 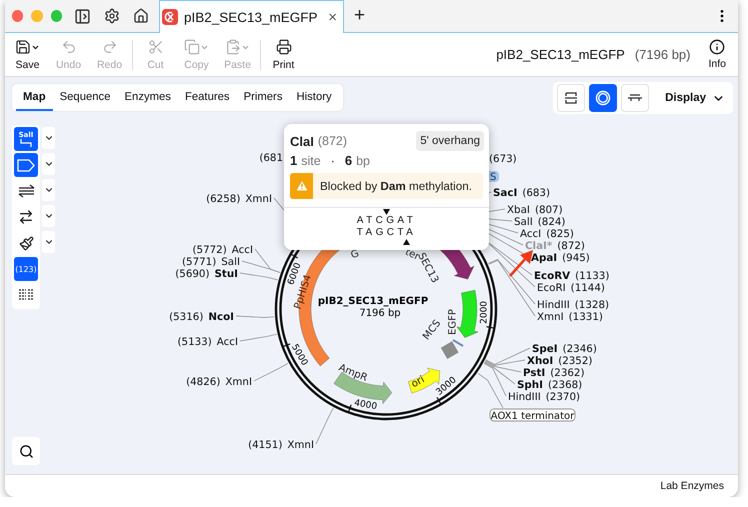 I want to click on mcs-marker, so click(x=458, y=343).